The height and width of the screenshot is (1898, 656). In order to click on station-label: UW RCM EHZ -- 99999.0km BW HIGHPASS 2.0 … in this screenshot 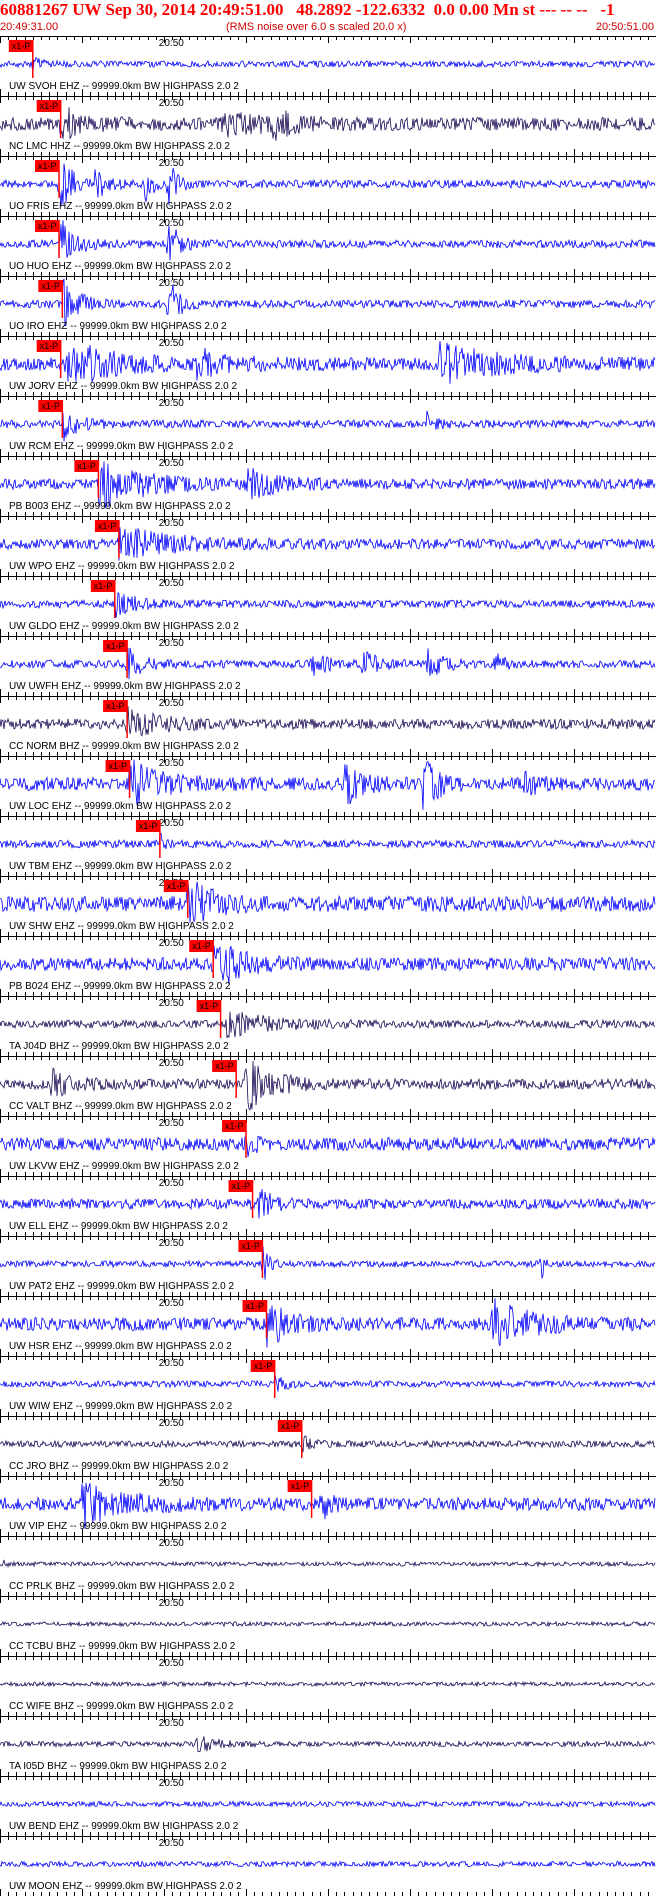, I will do `click(121, 446)`.